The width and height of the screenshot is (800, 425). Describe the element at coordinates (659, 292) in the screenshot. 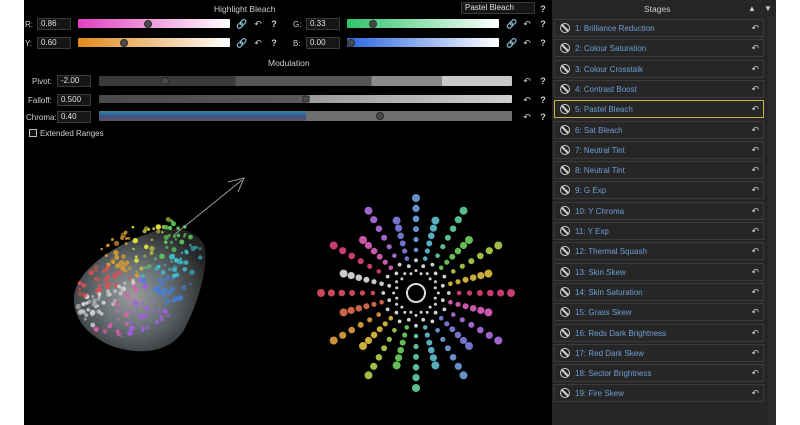

I see `stage-item: 14: Skin Saturation↶` at that location.